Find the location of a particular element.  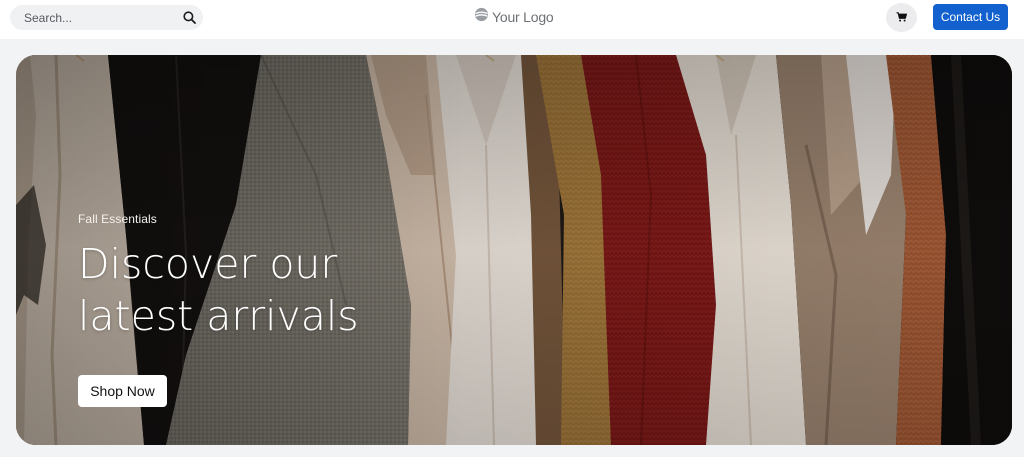

logo: Your Logo is located at coordinates (514, 17).